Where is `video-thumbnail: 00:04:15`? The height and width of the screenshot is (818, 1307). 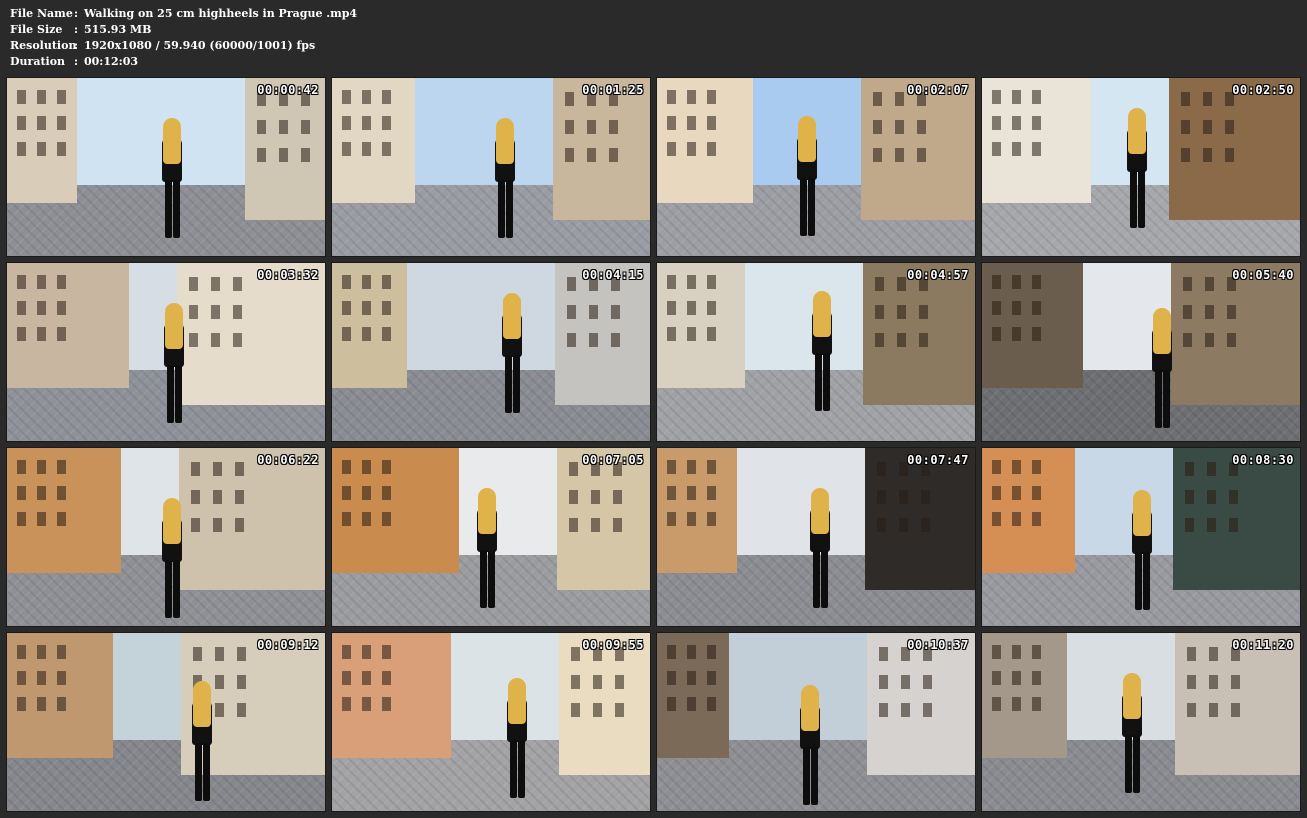 video-thumbnail: 00:04:15 is located at coordinates (491, 352).